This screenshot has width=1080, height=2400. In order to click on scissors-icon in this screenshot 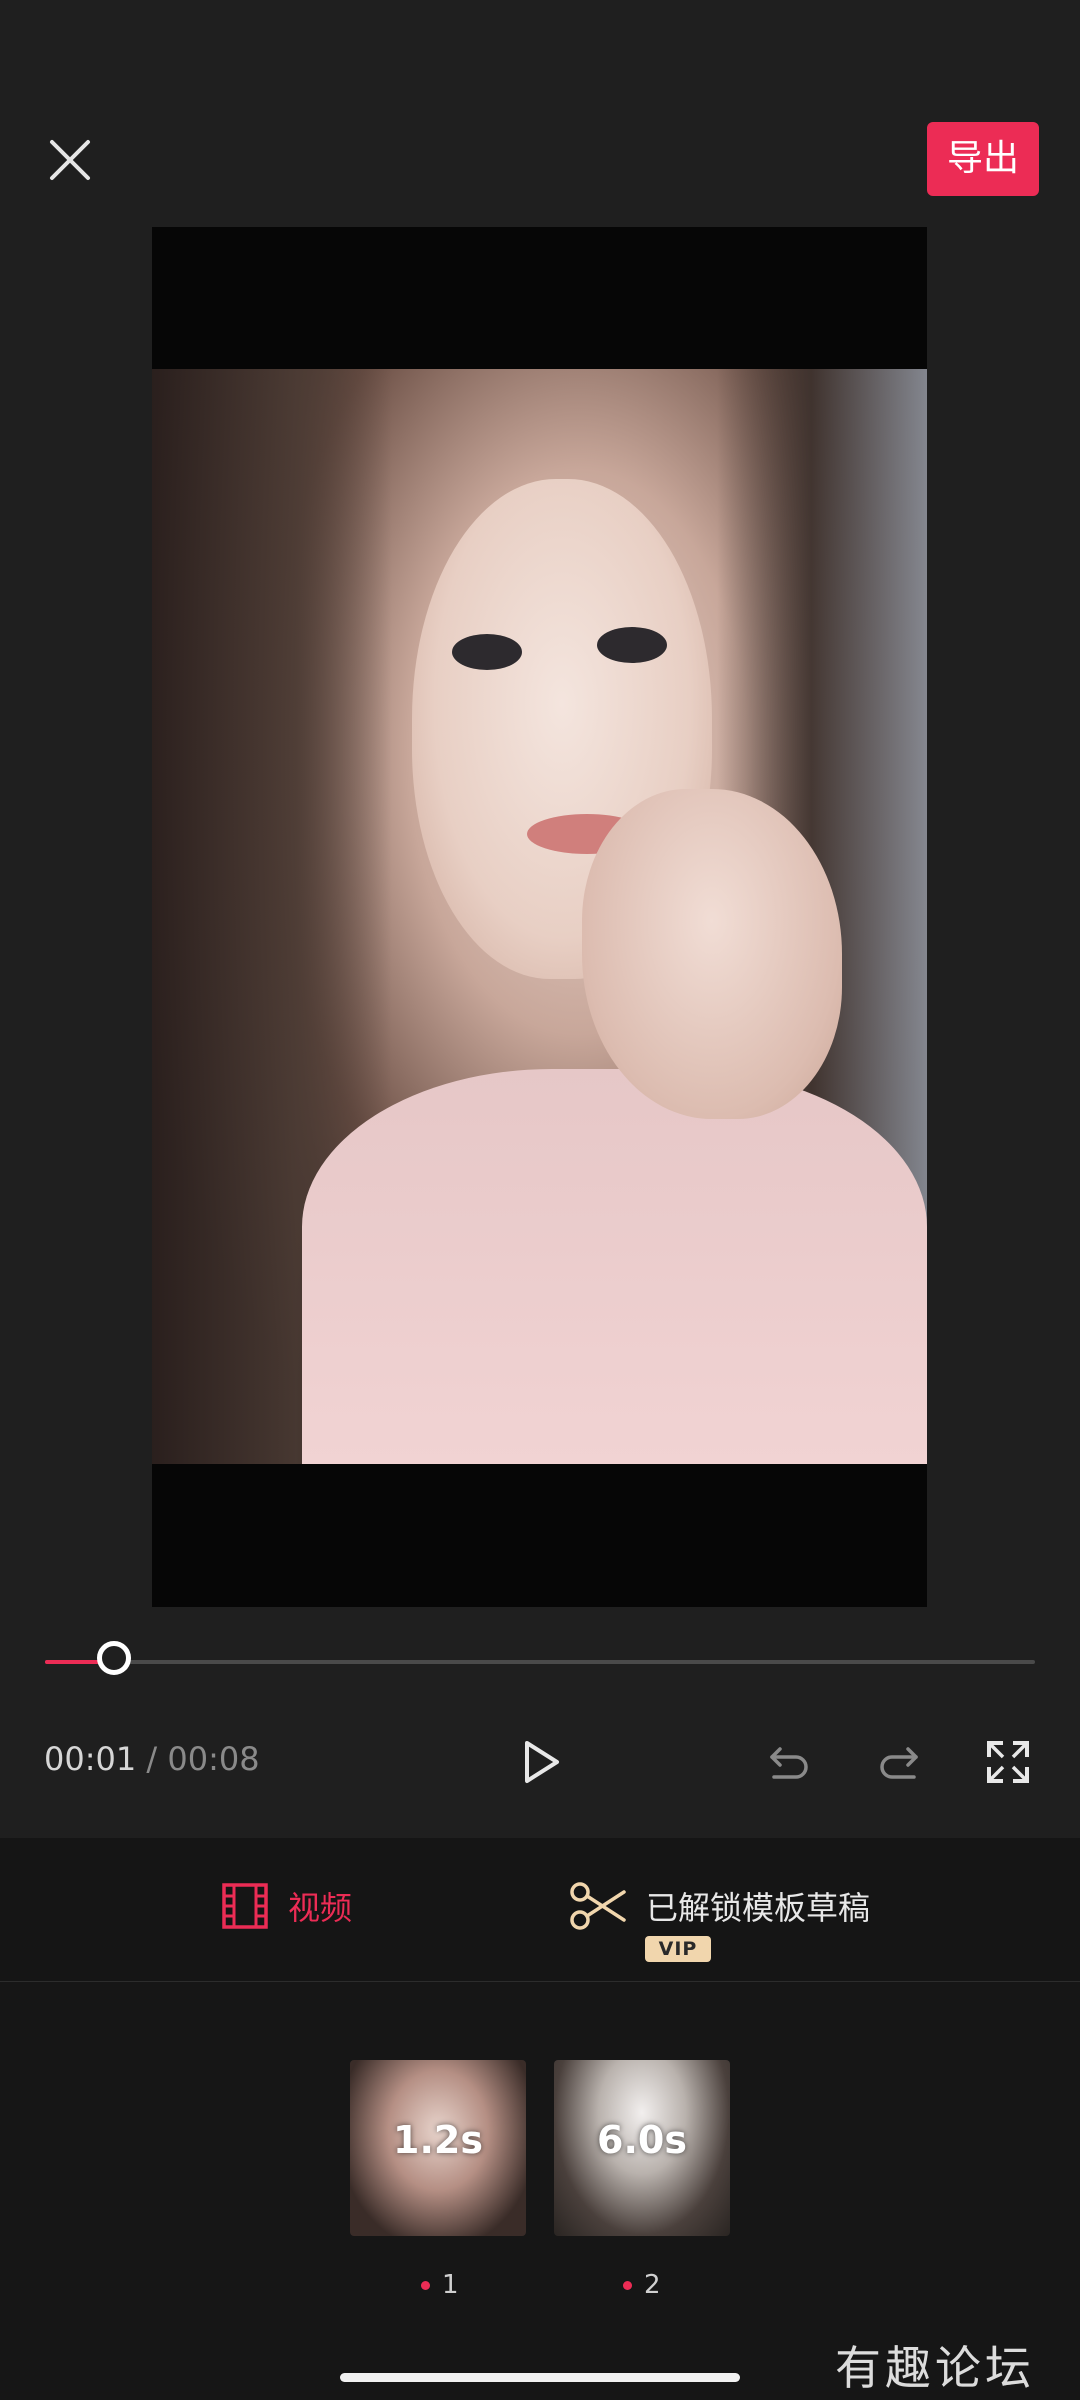, I will do `click(598, 1906)`.